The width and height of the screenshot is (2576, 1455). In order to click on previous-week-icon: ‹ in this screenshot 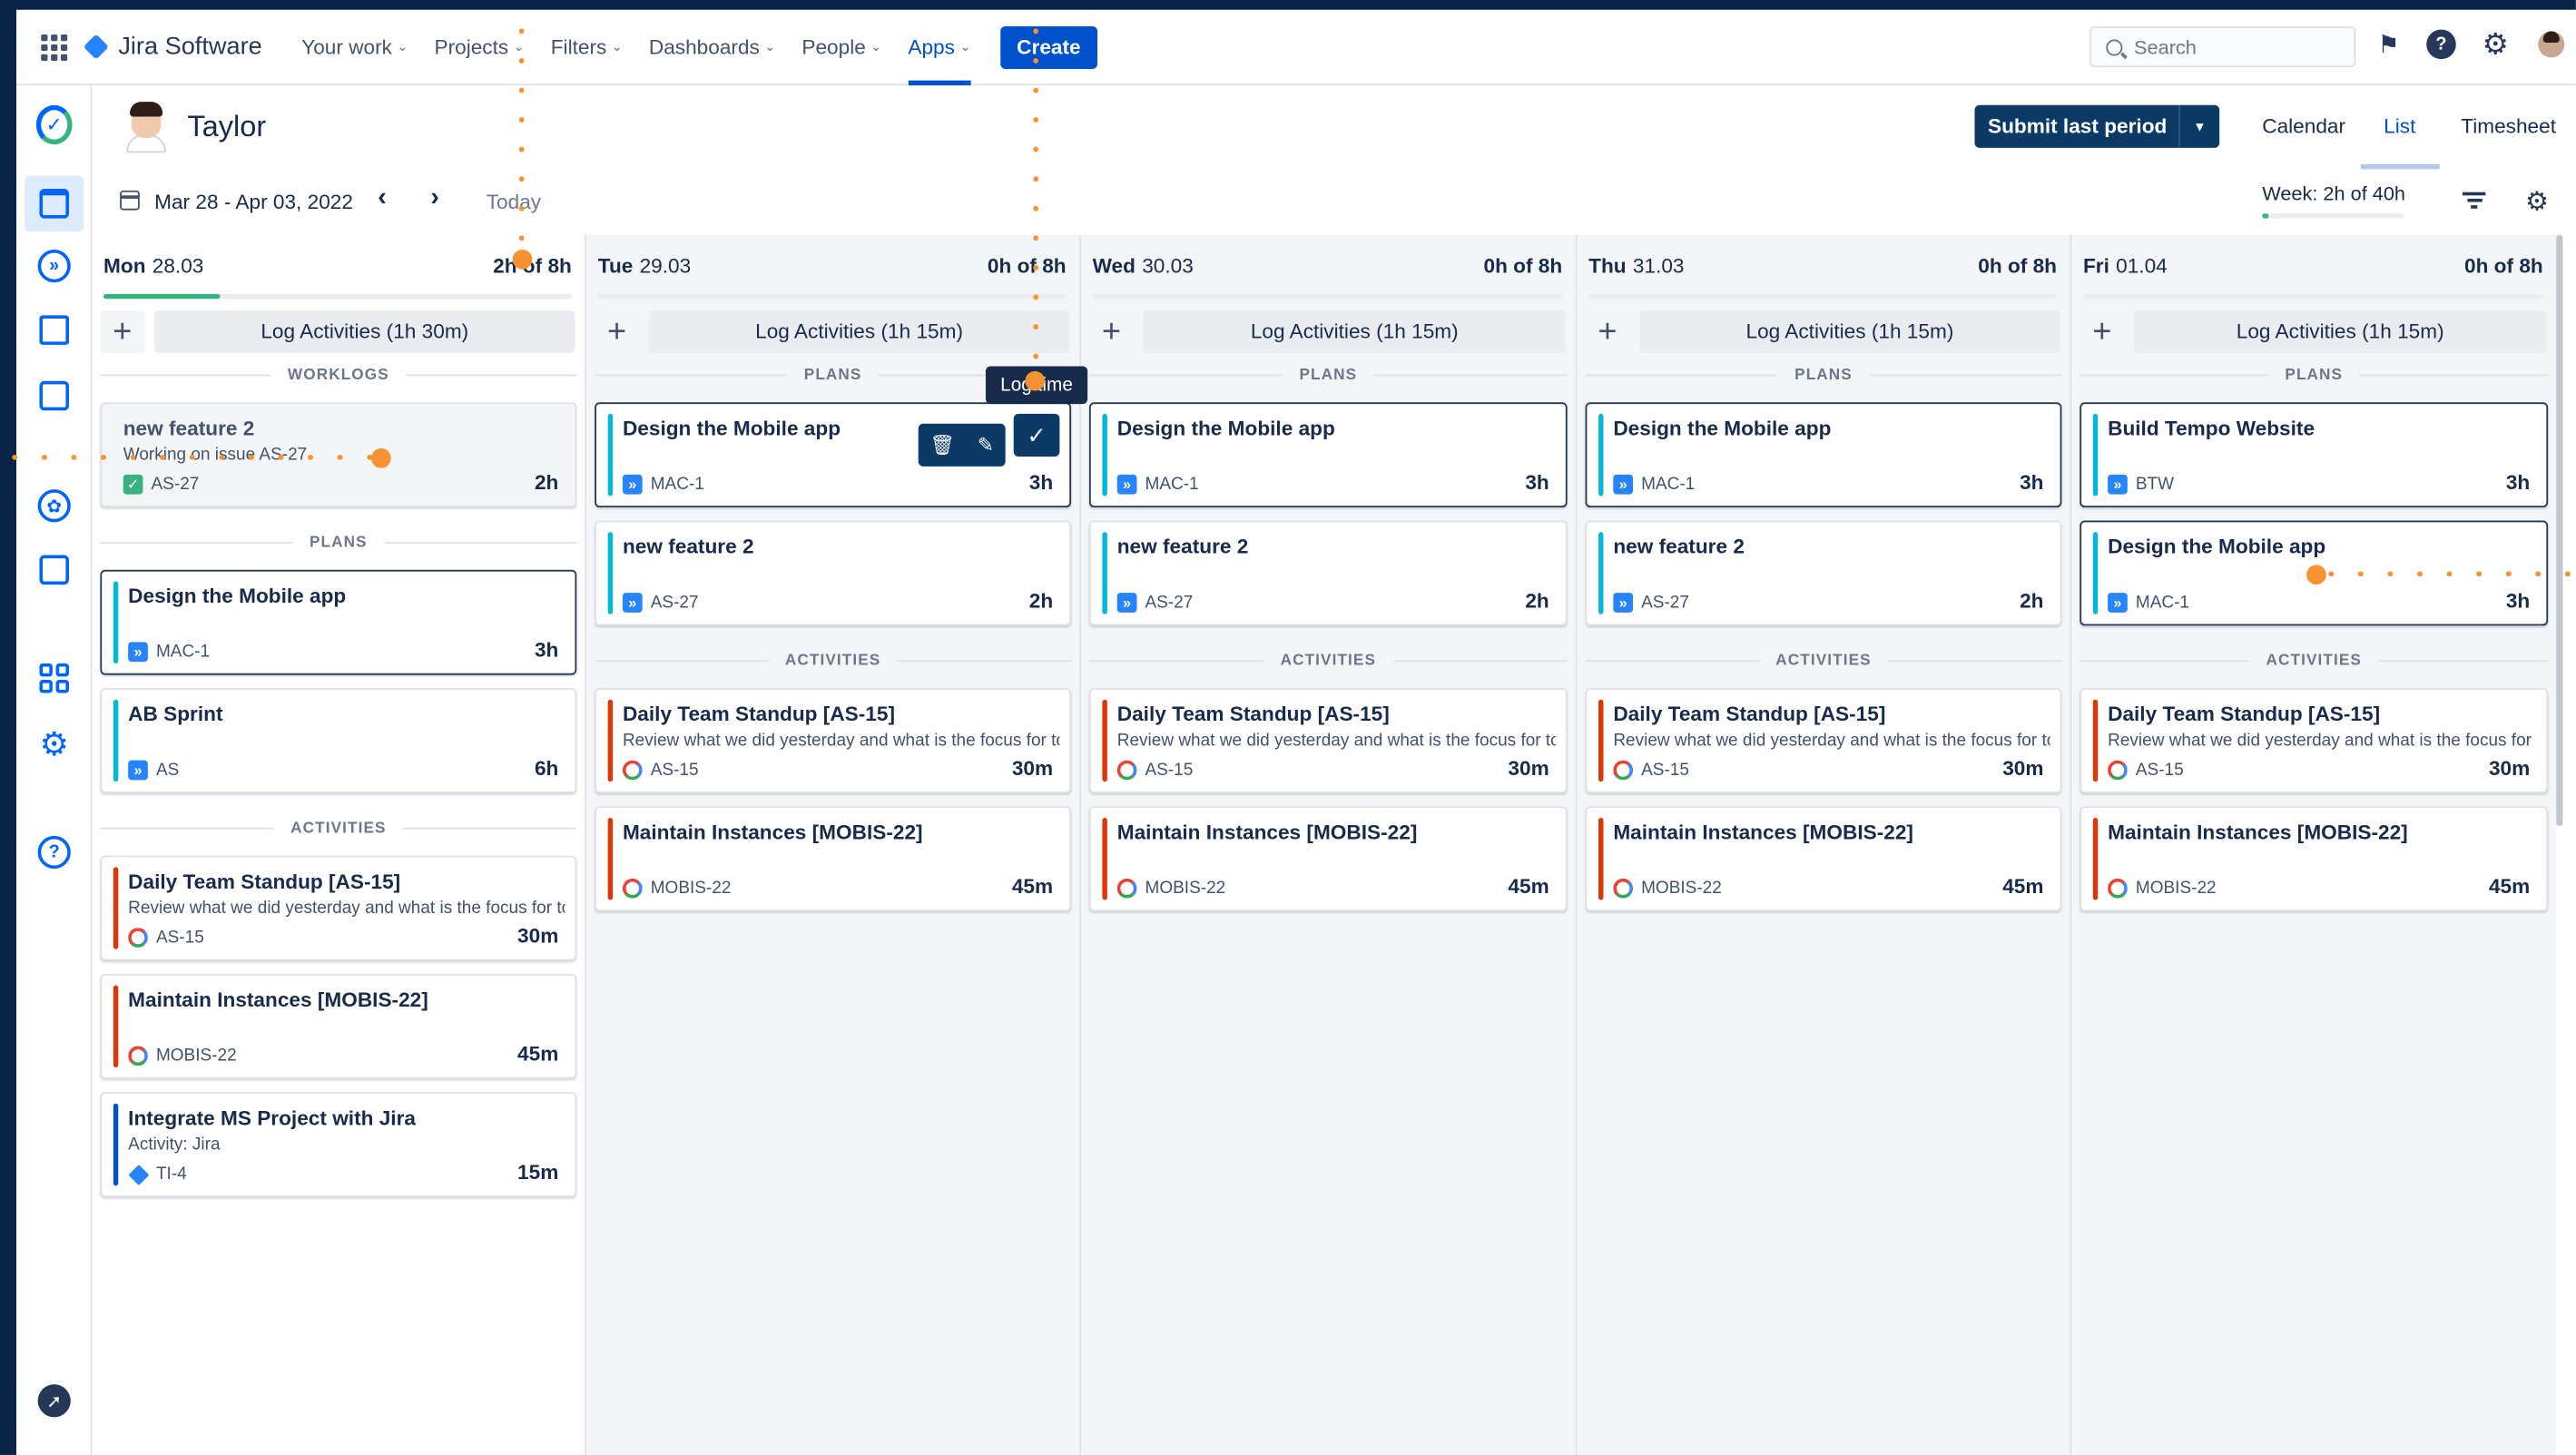, I will do `click(382, 199)`.